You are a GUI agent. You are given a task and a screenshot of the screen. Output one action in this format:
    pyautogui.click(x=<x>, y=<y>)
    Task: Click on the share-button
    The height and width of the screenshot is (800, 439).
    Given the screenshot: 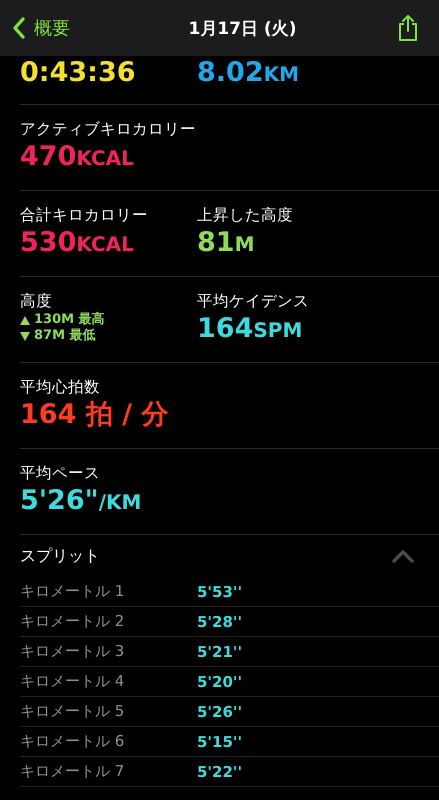 What is the action you would take?
    pyautogui.click(x=407, y=28)
    